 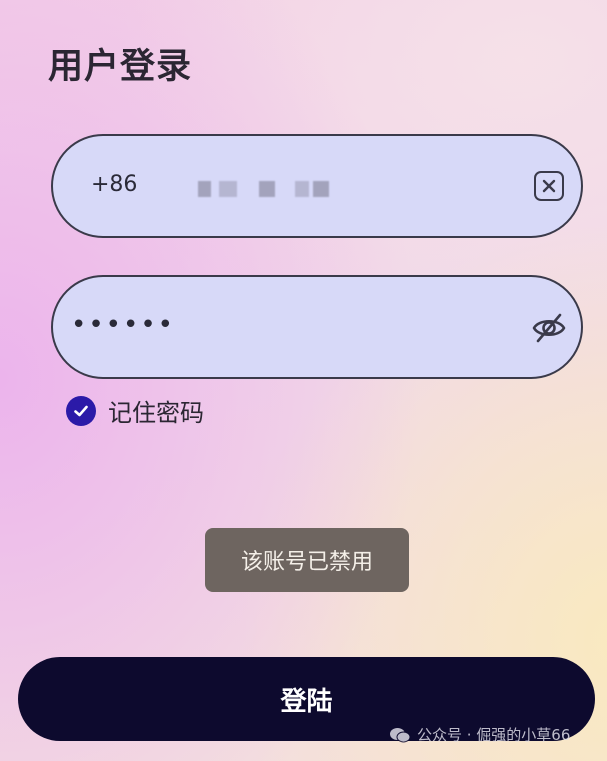 I want to click on phone-number-value, so click(x=263, y=189).